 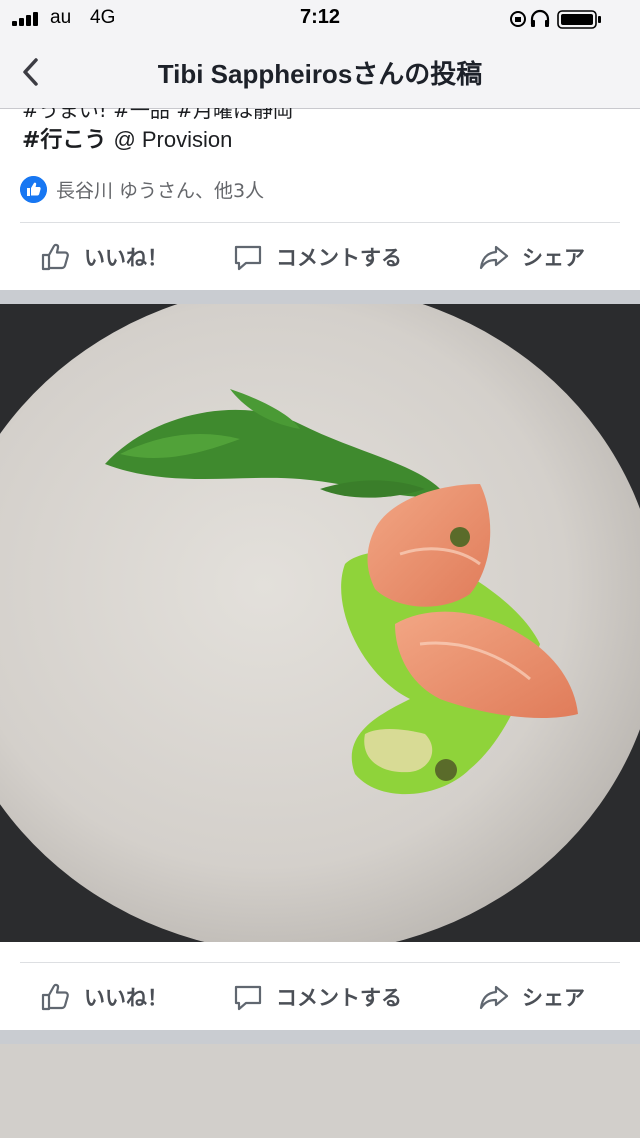 What do you see at coordinates (172, 139) in the screenshot?
I see `location-link: @ Provision` at bounding box center [172, 139].